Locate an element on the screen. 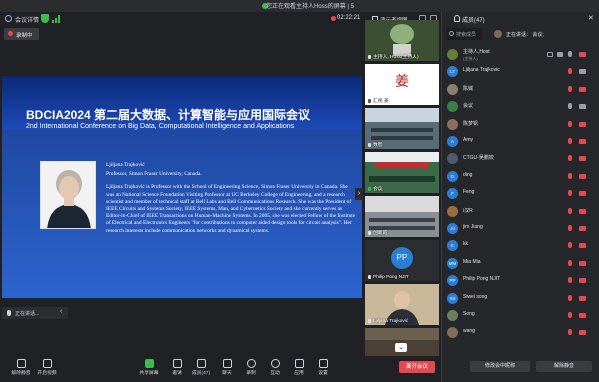  participant-name: Siwei song is located at coordinates (475, 296).